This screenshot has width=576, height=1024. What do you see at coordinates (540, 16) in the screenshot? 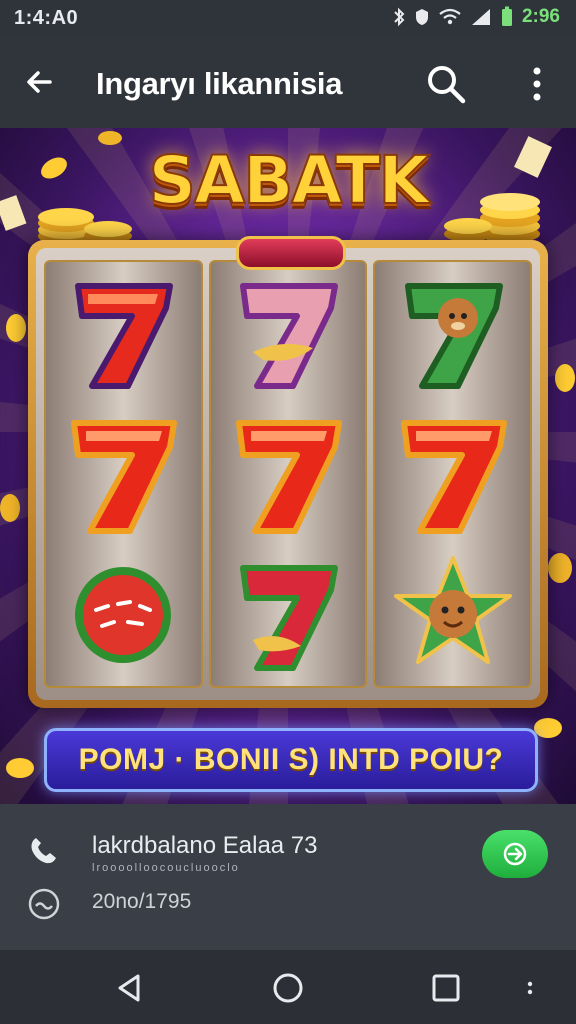
I see `status-clock: 2:96` at bounding box center [540, 16].